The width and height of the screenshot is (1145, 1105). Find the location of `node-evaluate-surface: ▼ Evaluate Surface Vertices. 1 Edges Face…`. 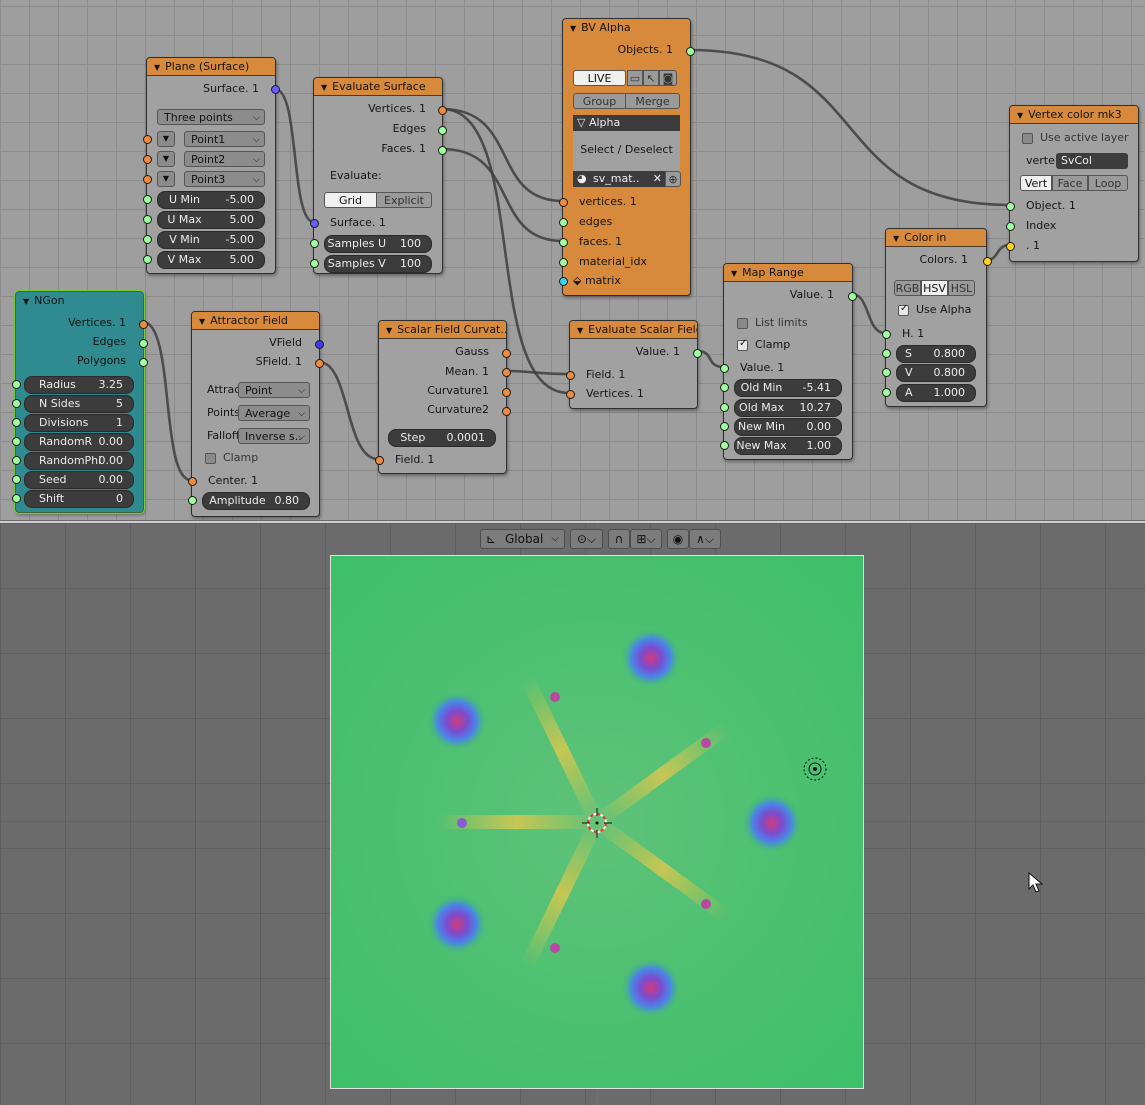

node-evaluate-surface: ▼ Evaluate Surface Vertices. 1 Edges Face… is located at coordinates (378, 175).